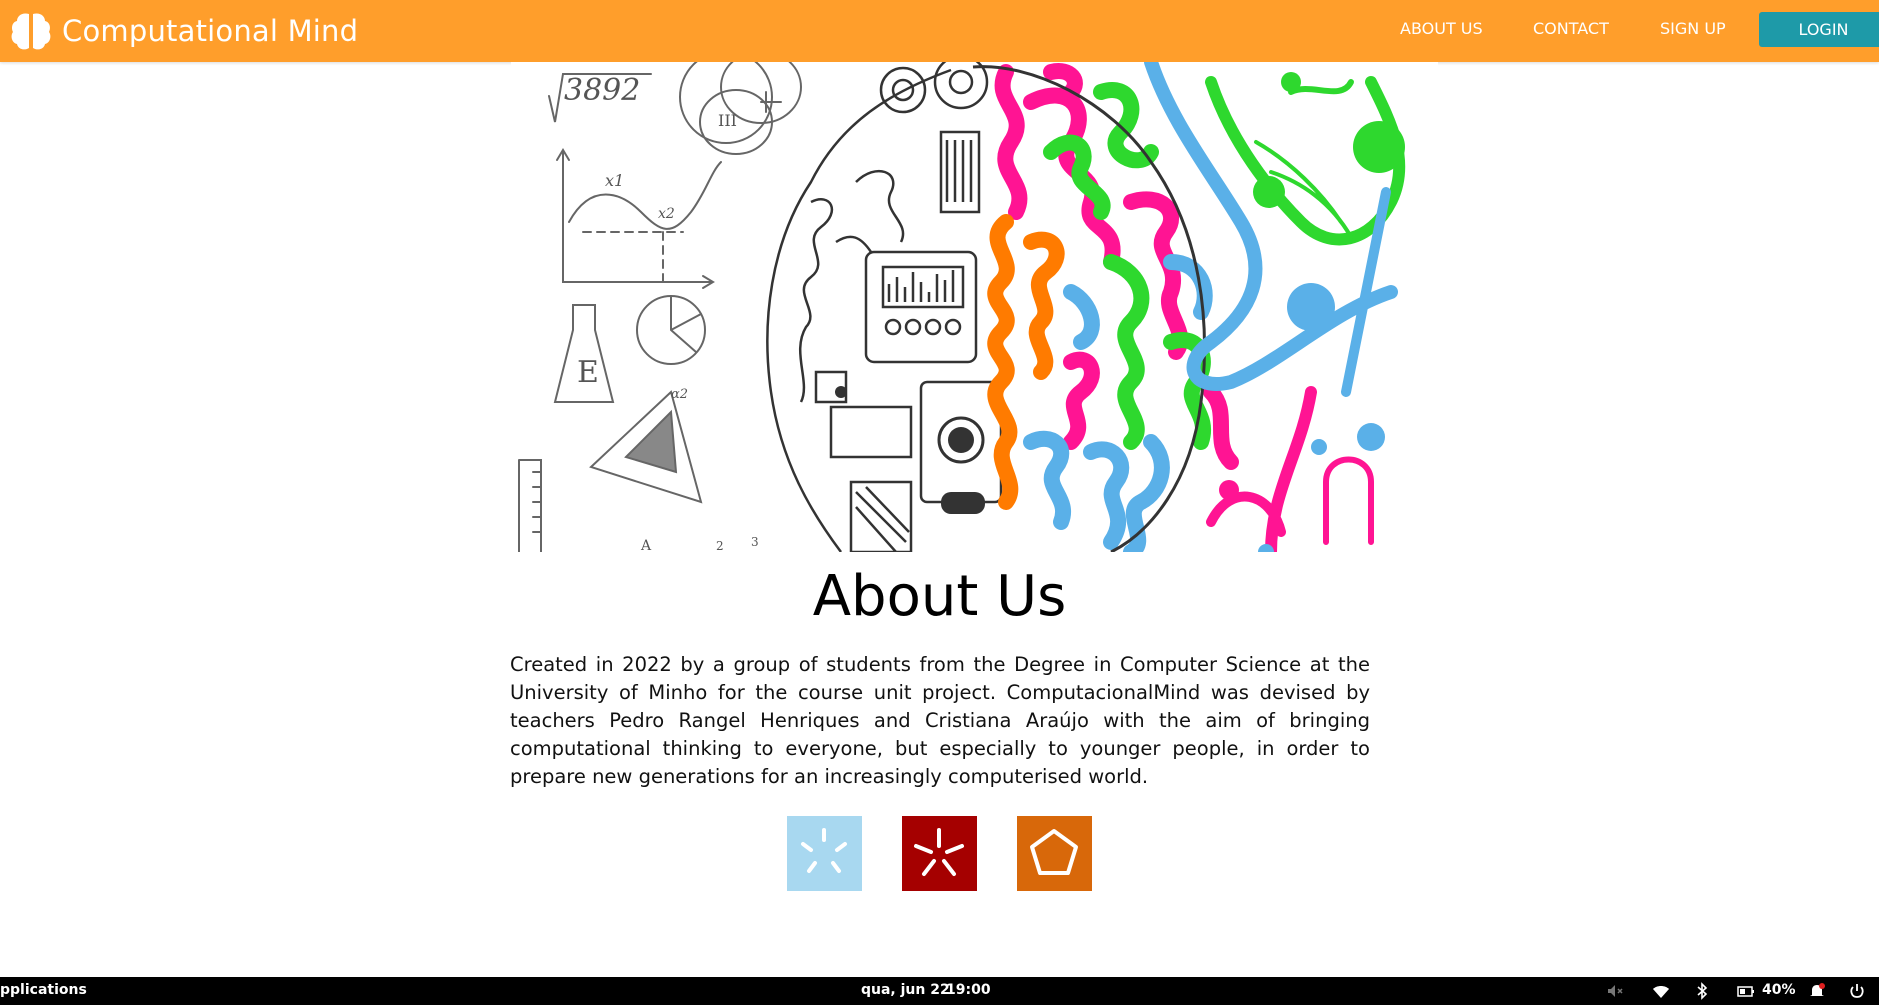 Image resolution: width=1879 pixels, height=1005 pixels. Describe the element at coordinates (43, 990) in the screenshot. I see `applications-menu: pplications` at that location.